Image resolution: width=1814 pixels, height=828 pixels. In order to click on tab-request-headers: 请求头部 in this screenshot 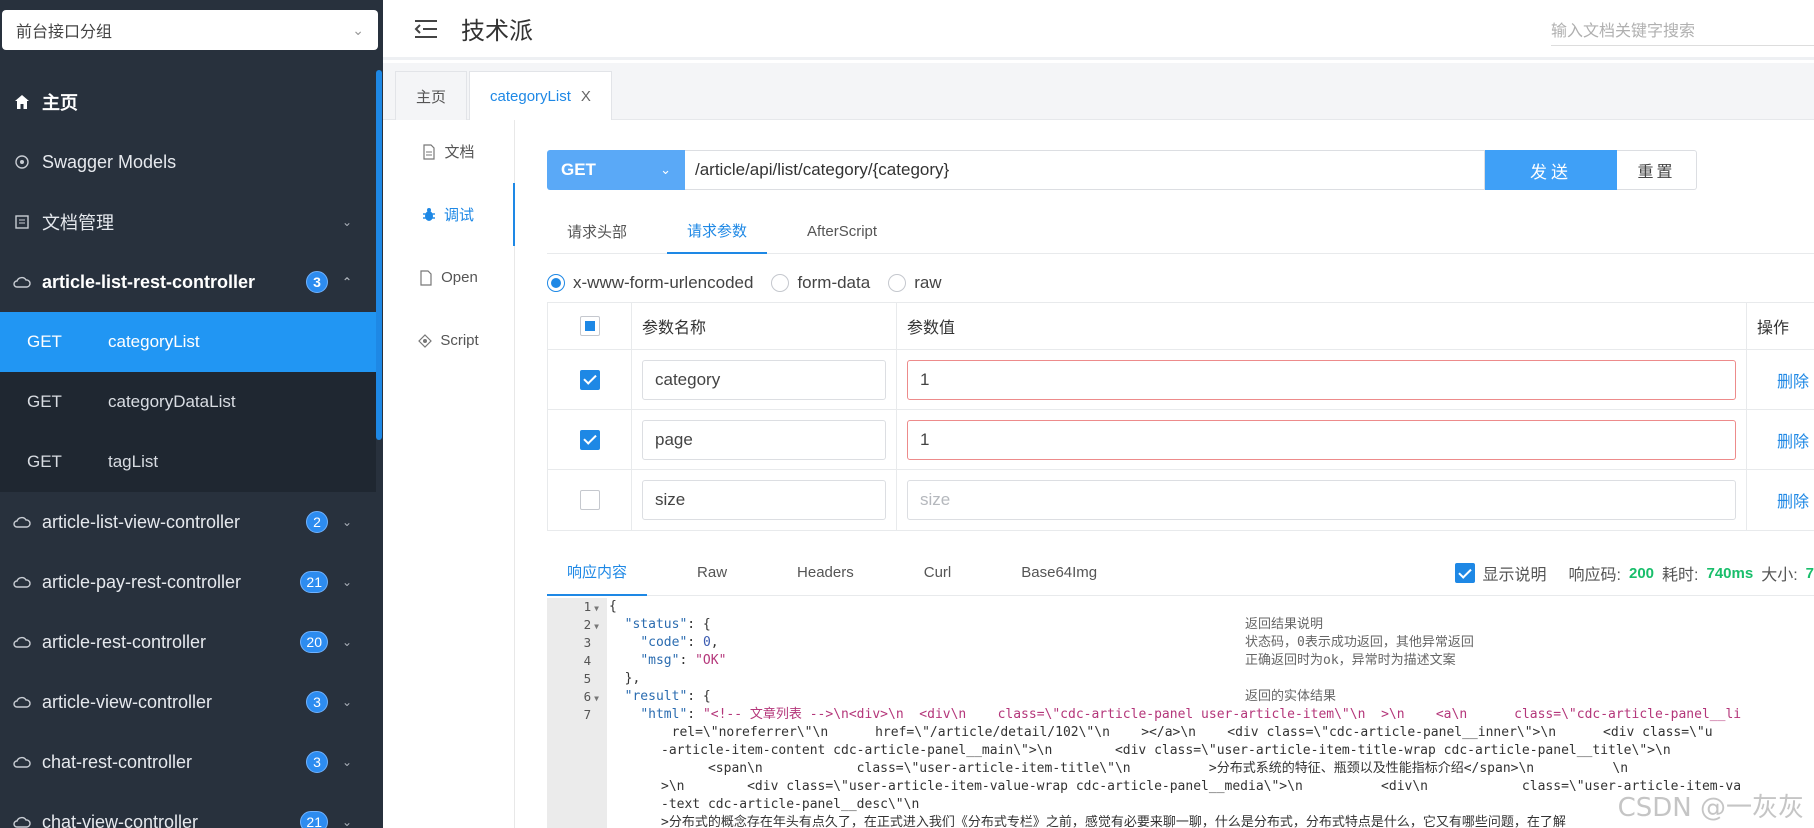, I will do `click(597, 231)`.